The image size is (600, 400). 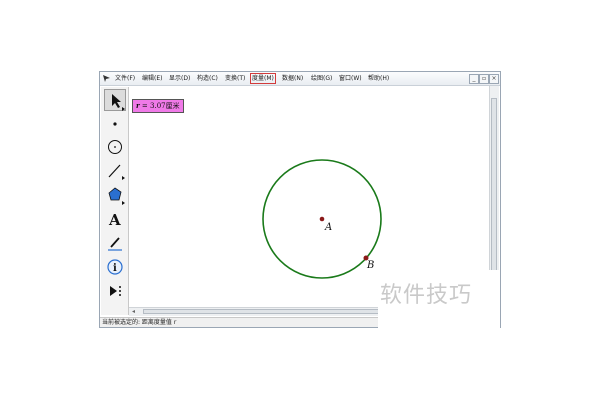 I want to click on polygon-tool, so click(x=115, y=195).